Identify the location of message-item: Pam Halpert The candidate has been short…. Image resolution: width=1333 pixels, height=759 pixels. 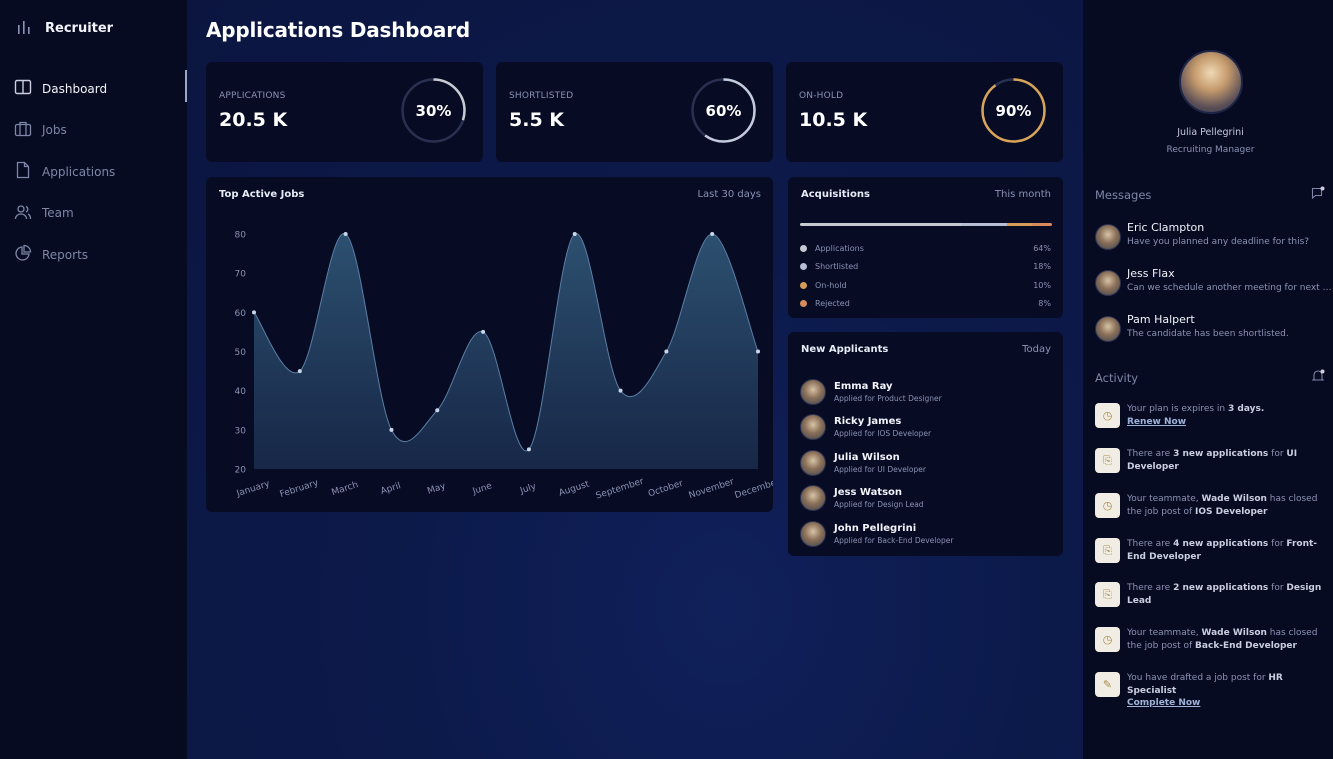
(1211, 331).